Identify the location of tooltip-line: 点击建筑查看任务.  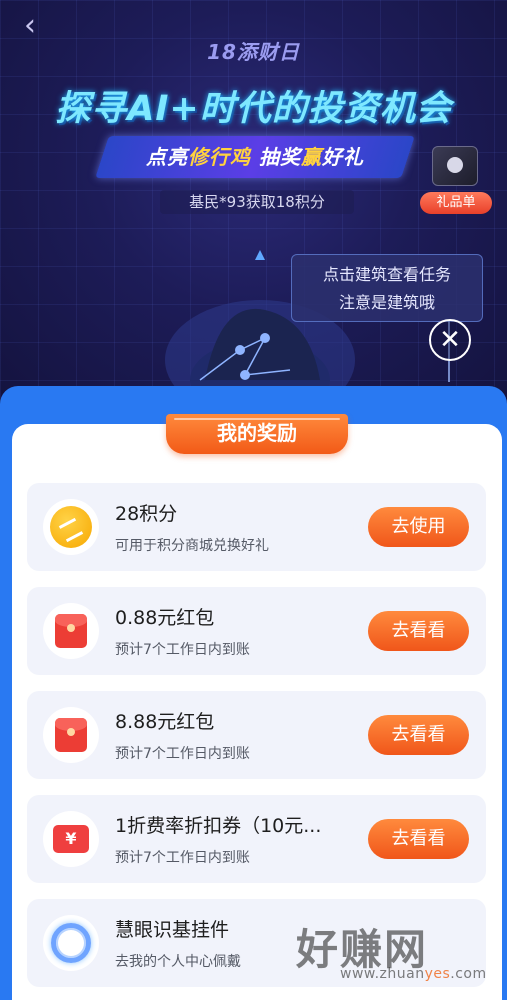
(386, 274).